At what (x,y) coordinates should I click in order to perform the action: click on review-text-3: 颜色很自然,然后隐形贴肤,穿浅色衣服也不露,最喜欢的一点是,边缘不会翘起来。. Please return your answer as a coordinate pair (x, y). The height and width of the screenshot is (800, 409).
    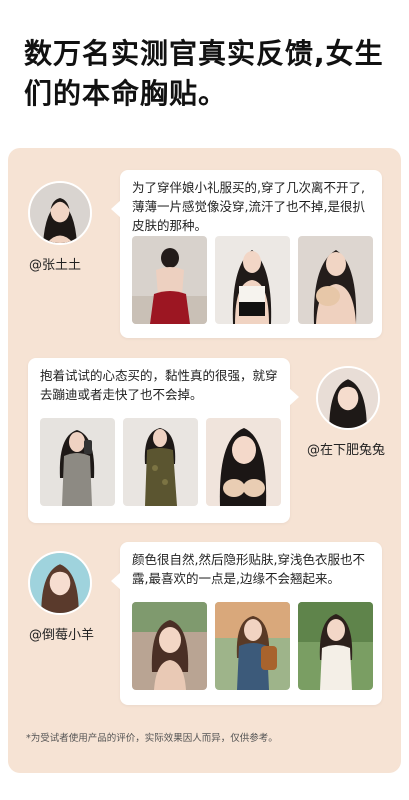
    Looking at the image, I should click on (248, 569).